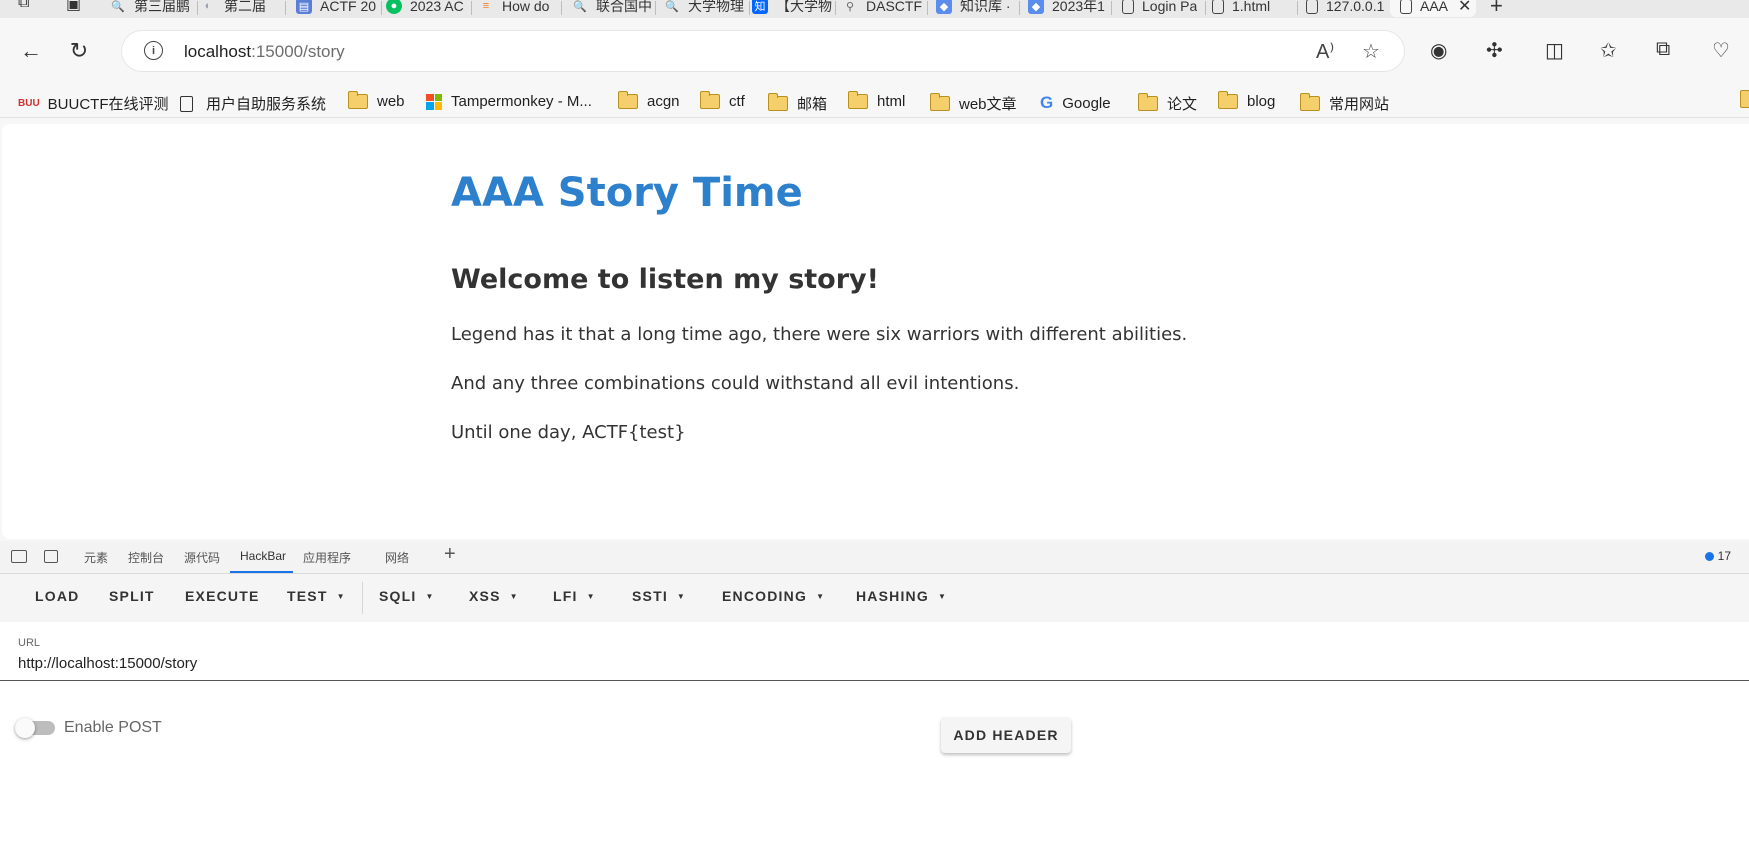 Image resolution: width=1749 pixels, height=865 pixels. What do you see at coordinates (627, 193) in the screenshot?
I see `page-title: AAA Story Time` at bounding box center [627, 193].